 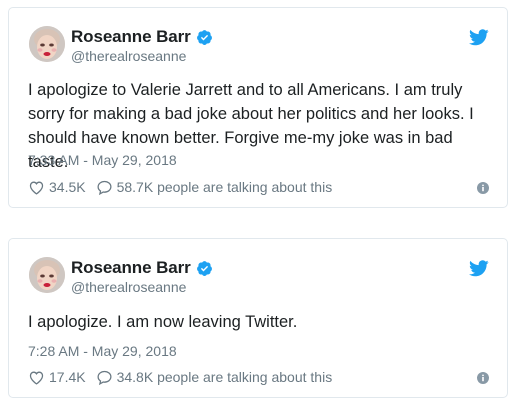 I want to click on like-button: 34.5K, so click(x=57, y=187).